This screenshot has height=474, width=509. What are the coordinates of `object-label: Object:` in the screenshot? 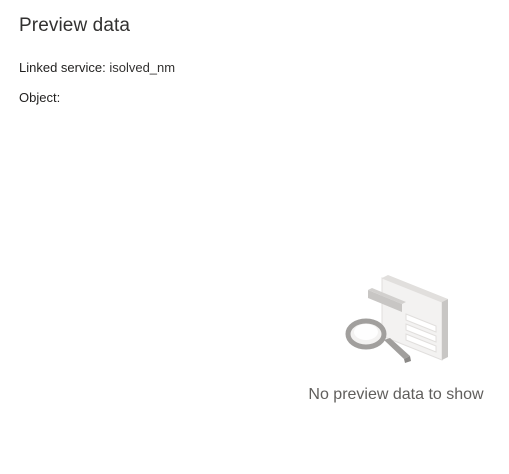 It's located at (40, 97).